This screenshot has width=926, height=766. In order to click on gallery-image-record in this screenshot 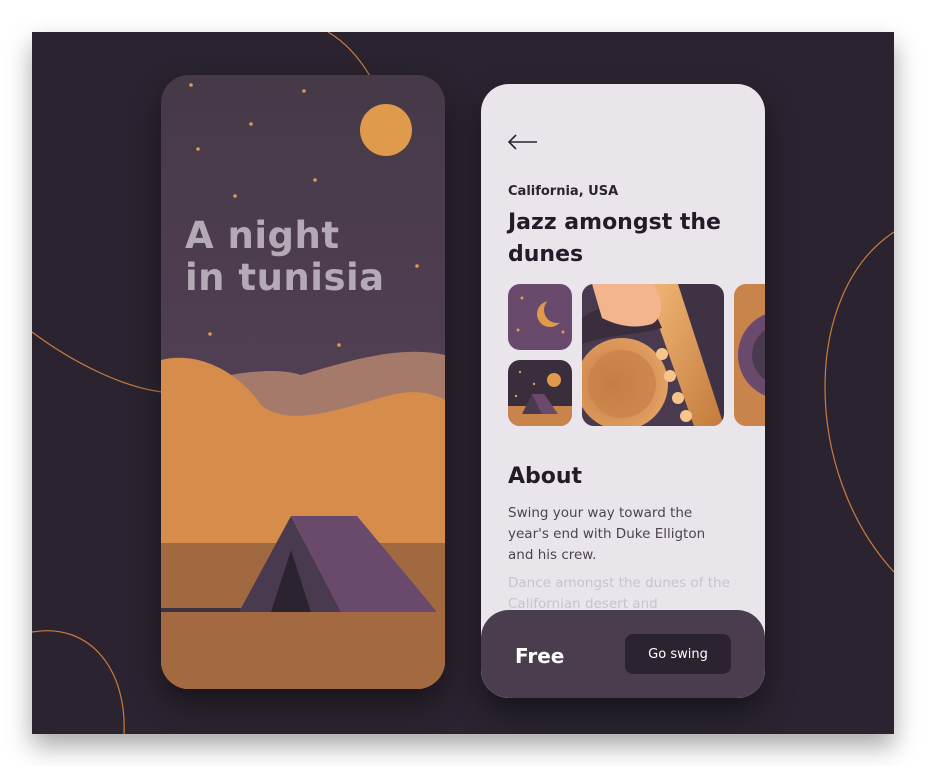, I will do `click(749, 355)`.